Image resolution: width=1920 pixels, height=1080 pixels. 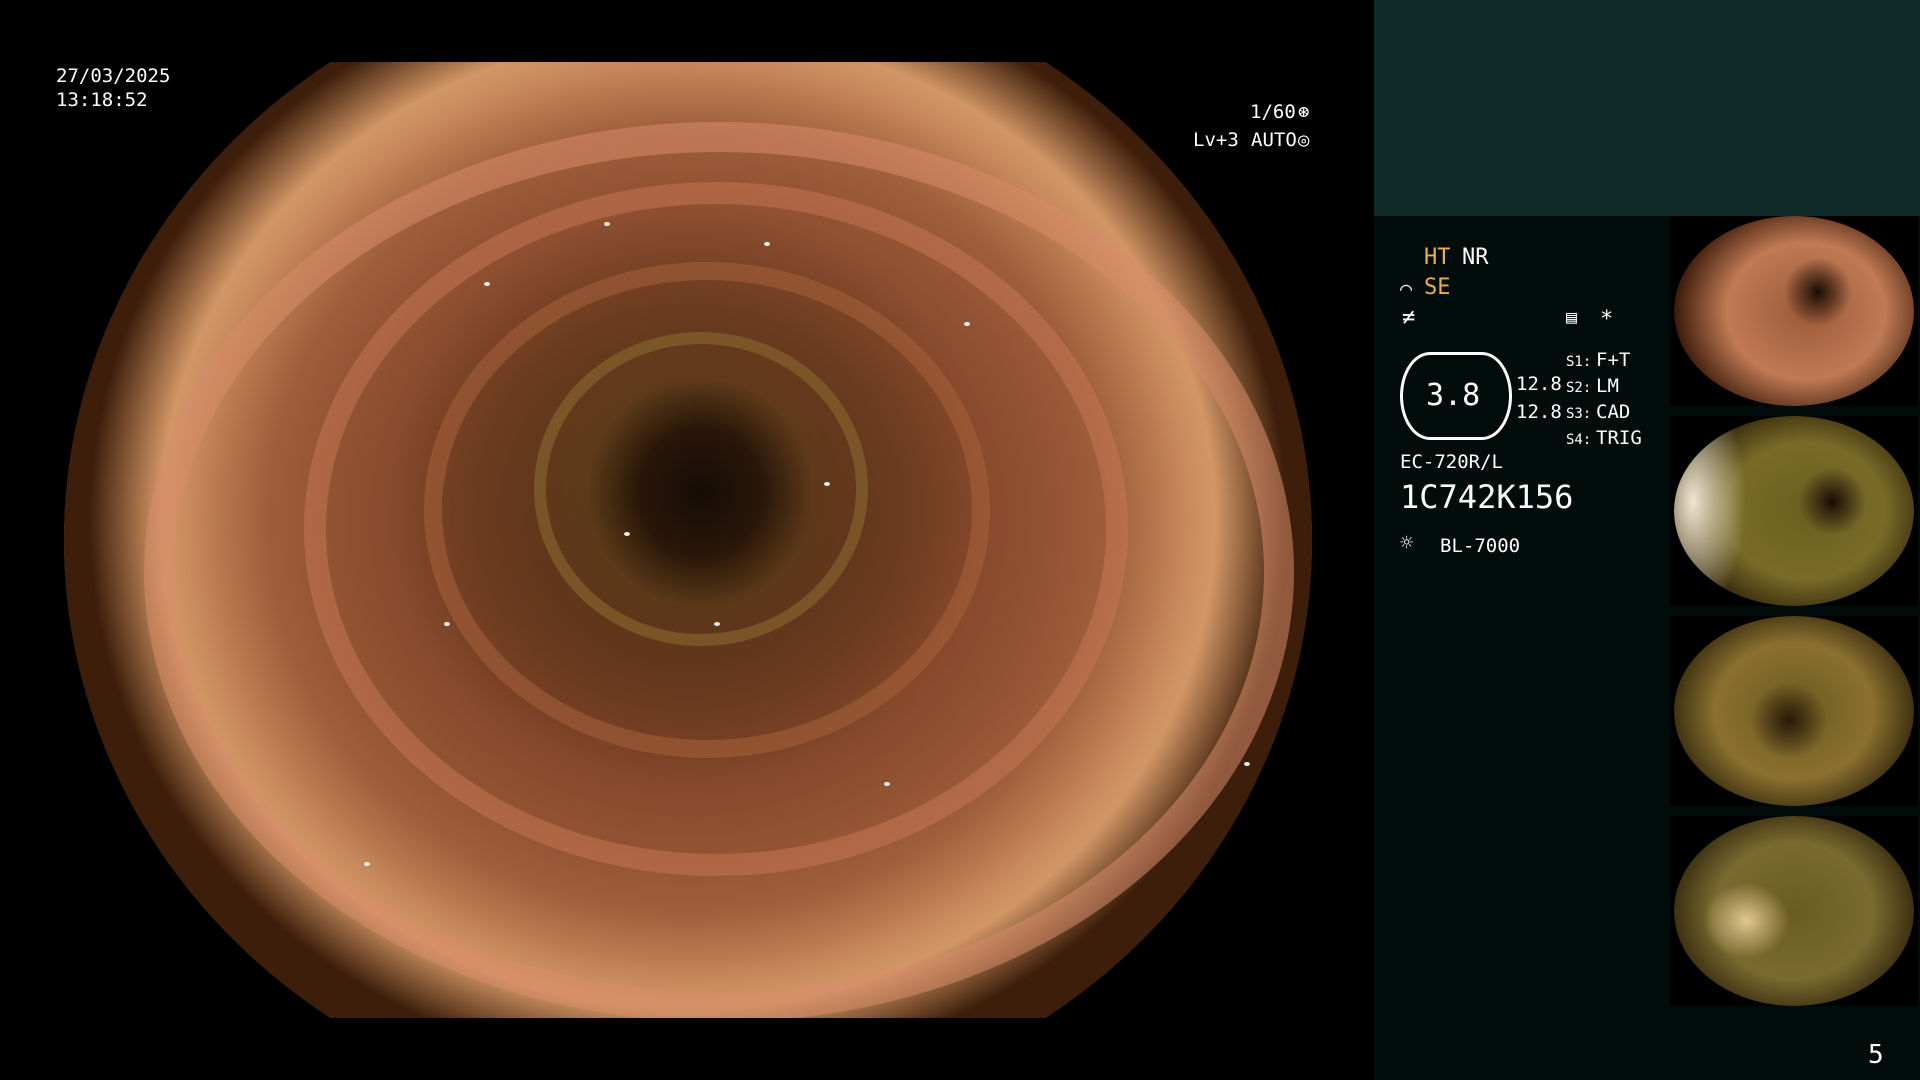 I want to click on structure-enhance-icon: ⌒, so click(x=1406, y=288).